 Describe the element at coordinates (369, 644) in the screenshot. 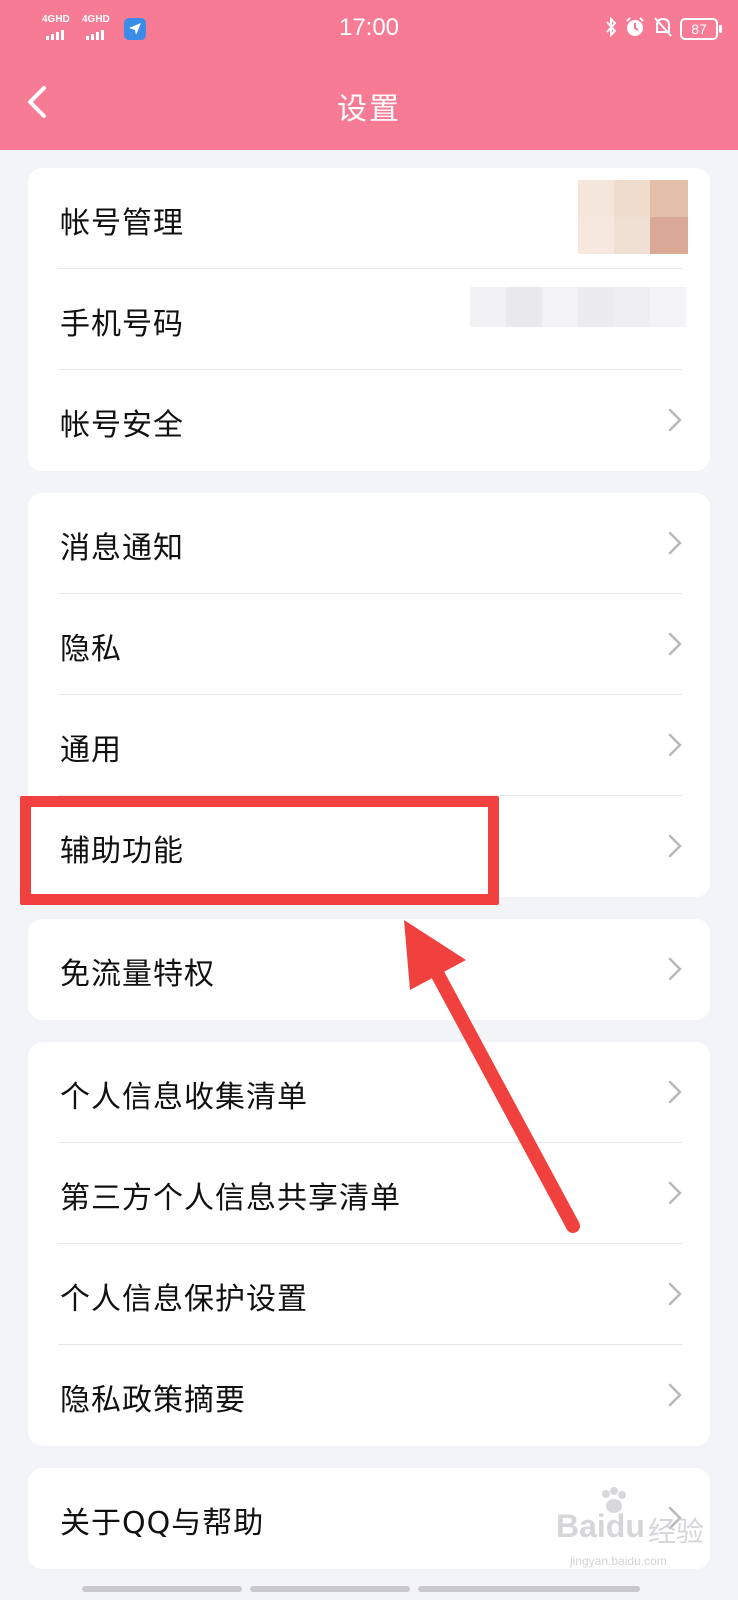

I see `settings-item-privacy: 隐私` at that location.